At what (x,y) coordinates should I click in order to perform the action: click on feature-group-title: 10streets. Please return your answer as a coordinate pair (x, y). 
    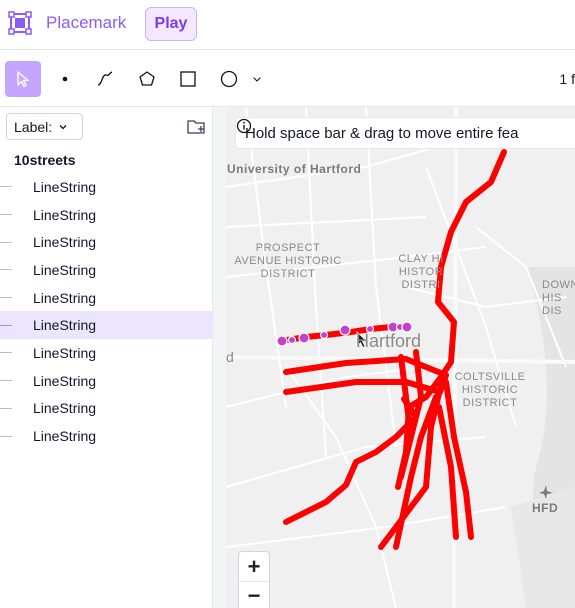
    Looking at the image, I should click on (45, 160).